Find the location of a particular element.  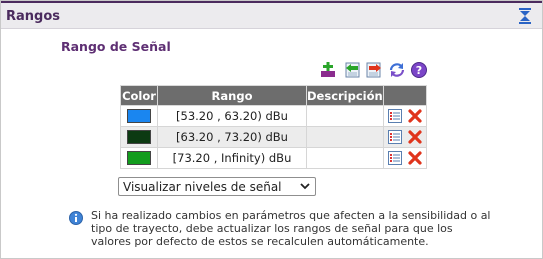

table-row: [63.20 , 73.20) dBu is located at coordinates (273, 137).